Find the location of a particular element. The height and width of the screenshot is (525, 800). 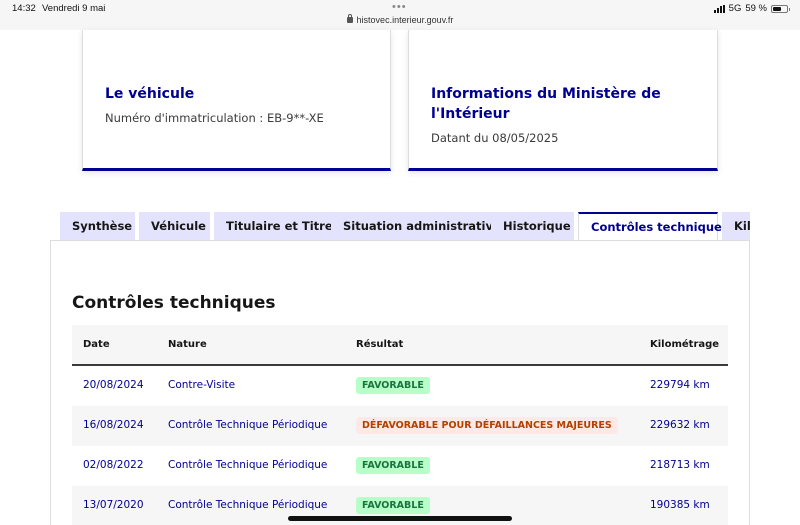

header-km: Kilométrage is located at coordinates (685, 344).